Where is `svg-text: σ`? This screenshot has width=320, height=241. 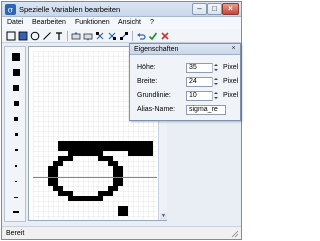
svg-text: σ is located at coordinates (11, 10).